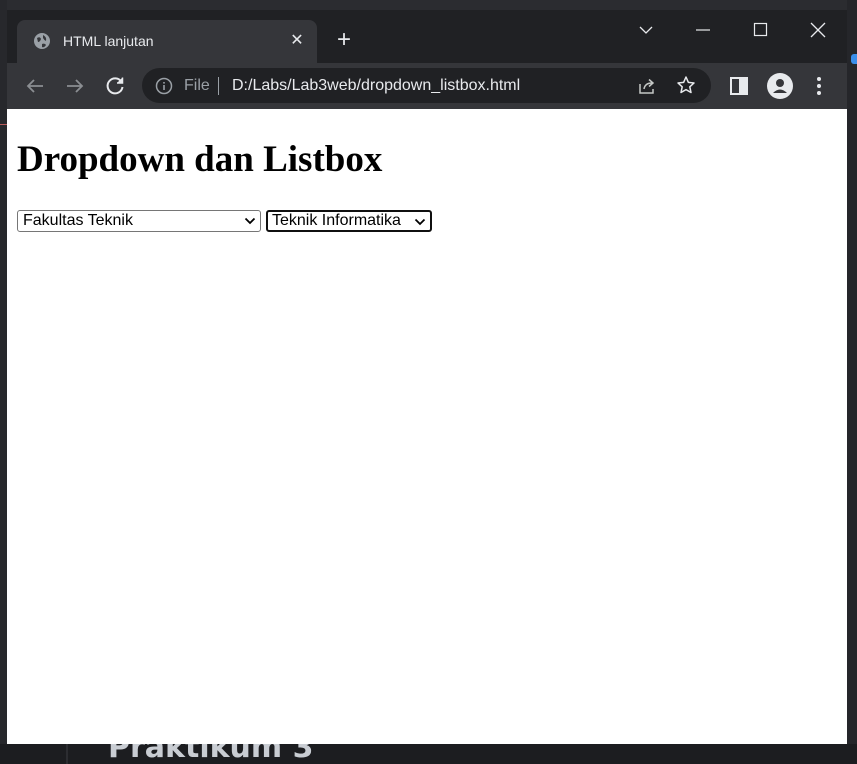 The image size is (857, 764). What do you see at coordinates (197, 85) in the screenshot?
I see `url-scheme-label: File` at bounding box center [197, 85].